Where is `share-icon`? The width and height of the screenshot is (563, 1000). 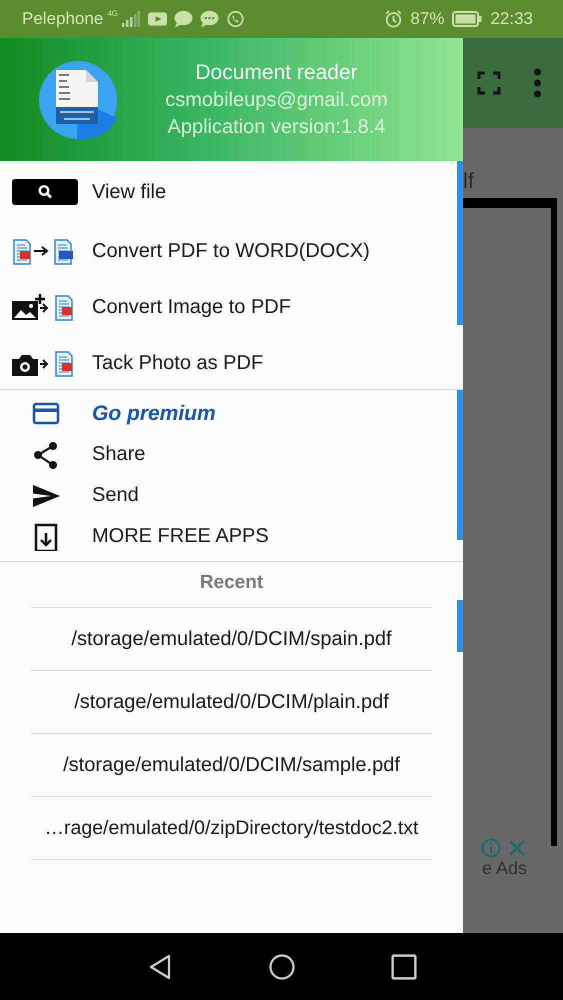 share-icon is located at coordinates (46, 454).